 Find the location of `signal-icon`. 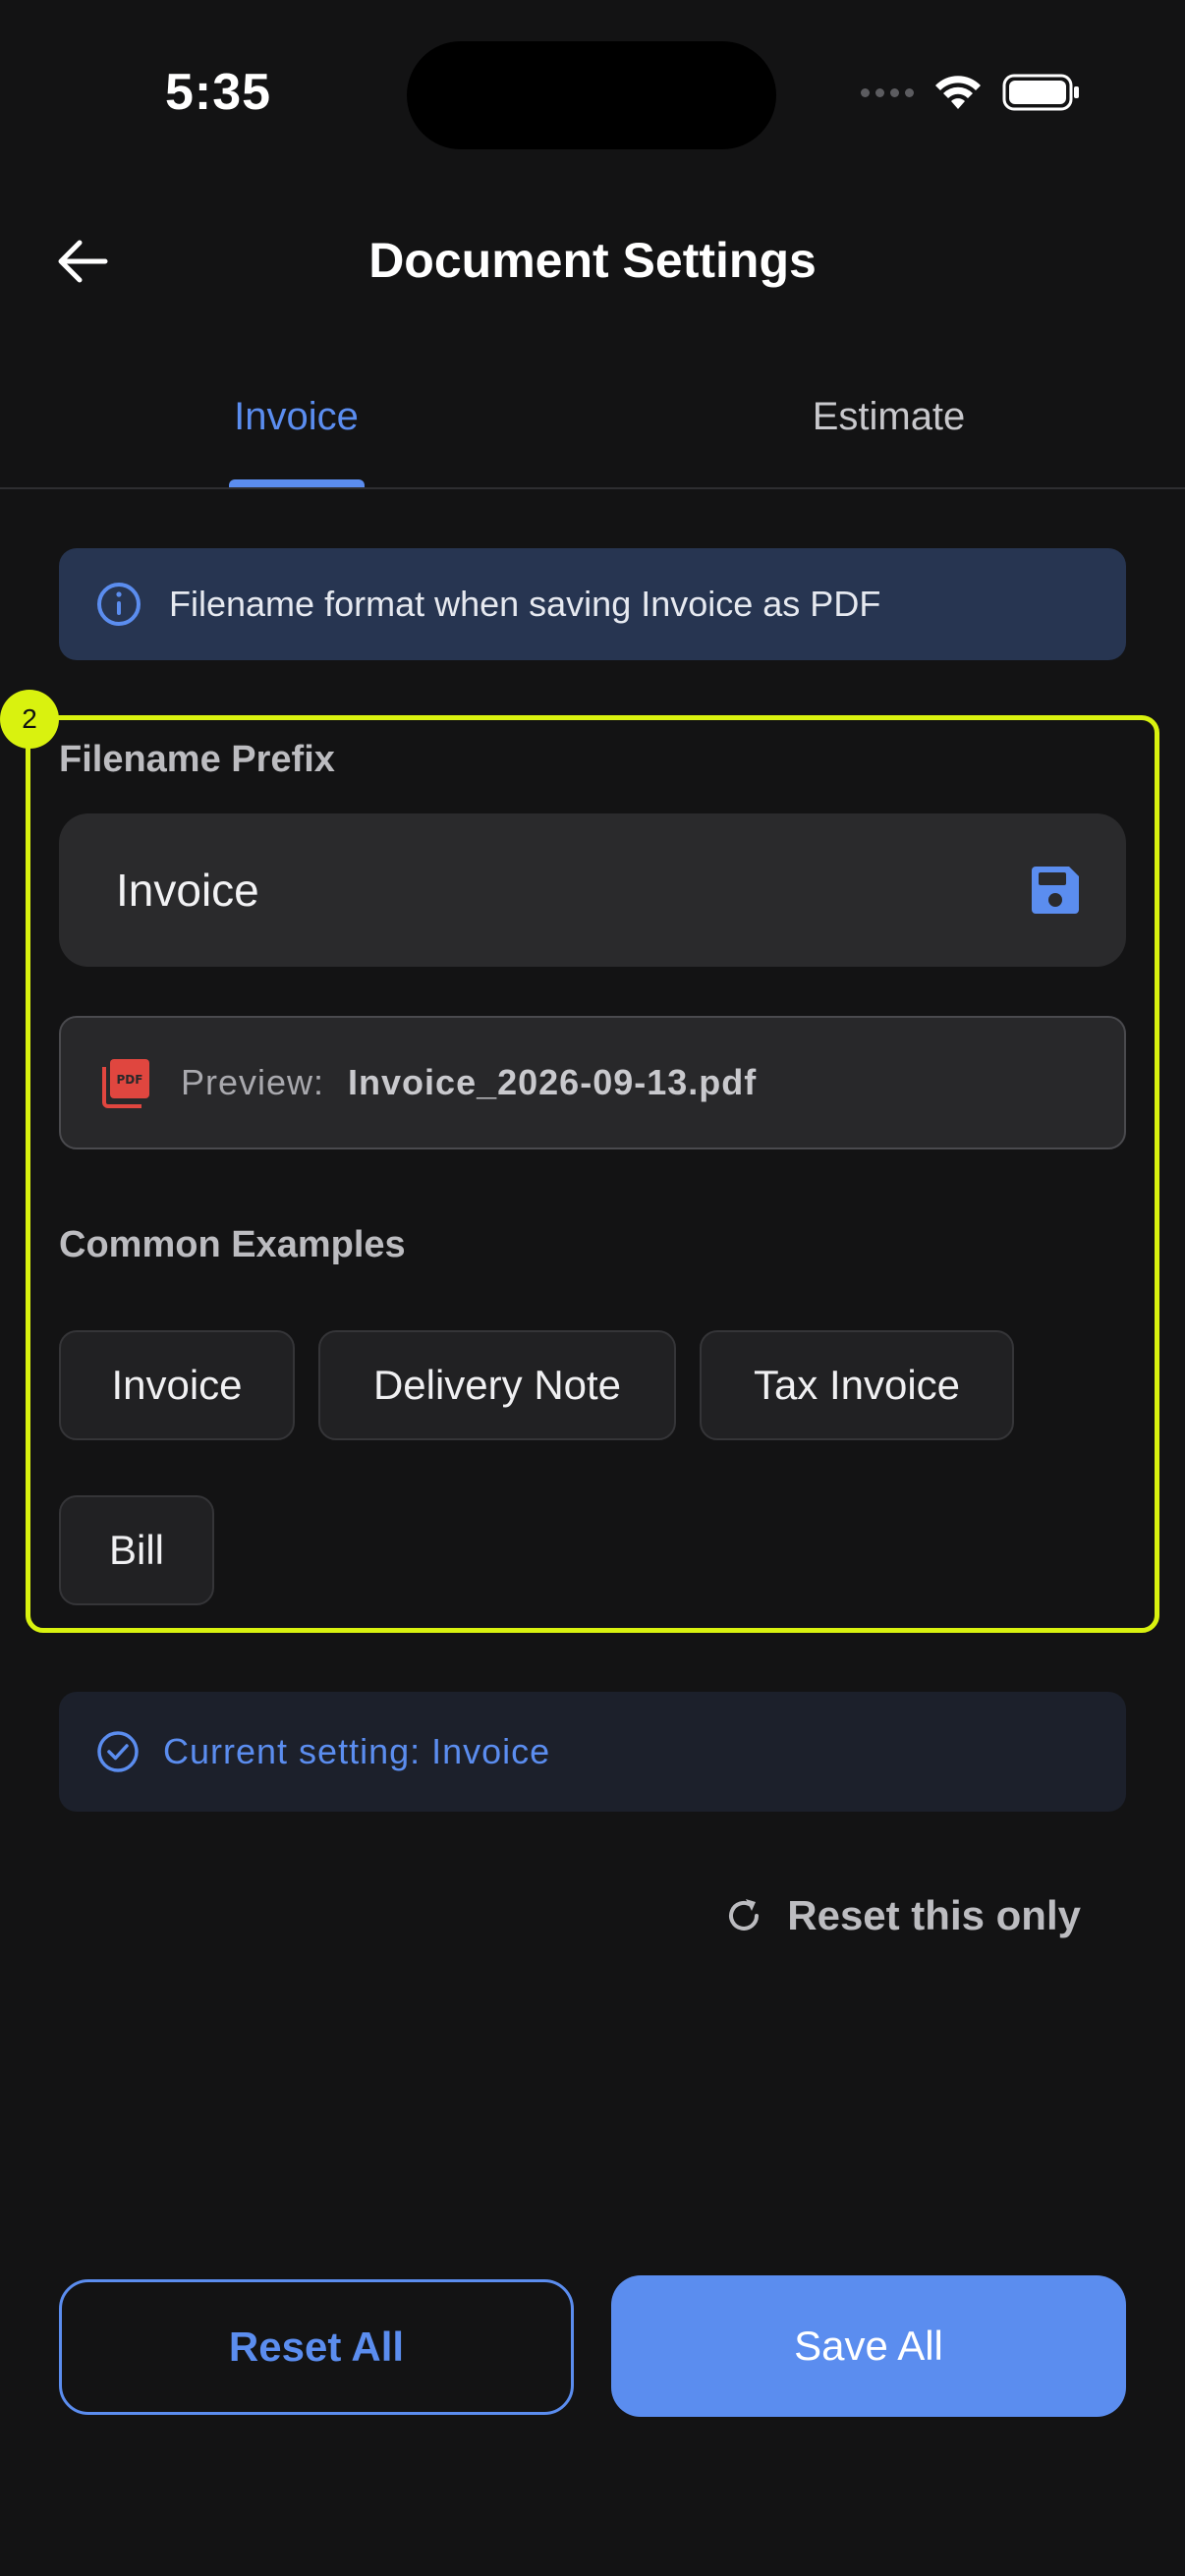

signal-icon is located at coordinates (888, 92).